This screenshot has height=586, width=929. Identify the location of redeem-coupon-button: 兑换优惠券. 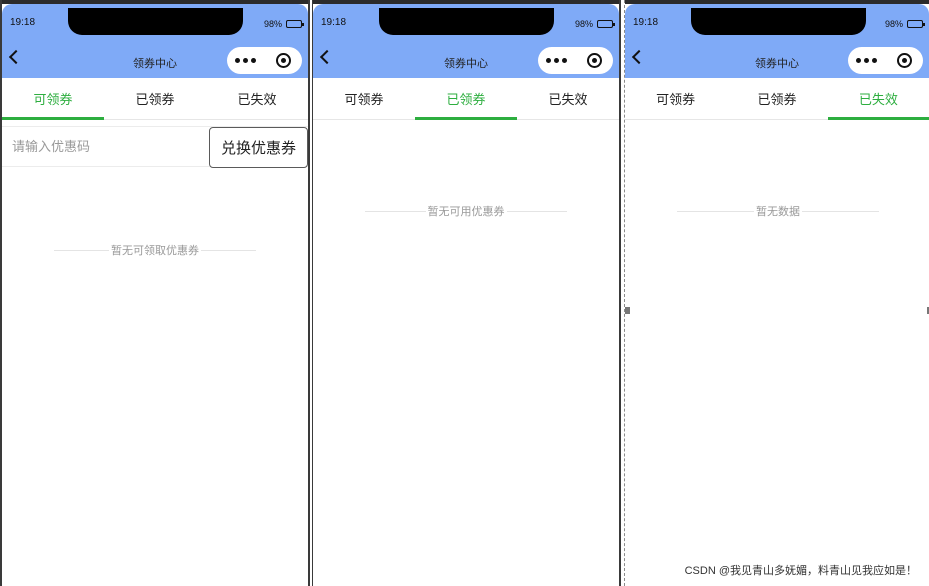
(258, 147).